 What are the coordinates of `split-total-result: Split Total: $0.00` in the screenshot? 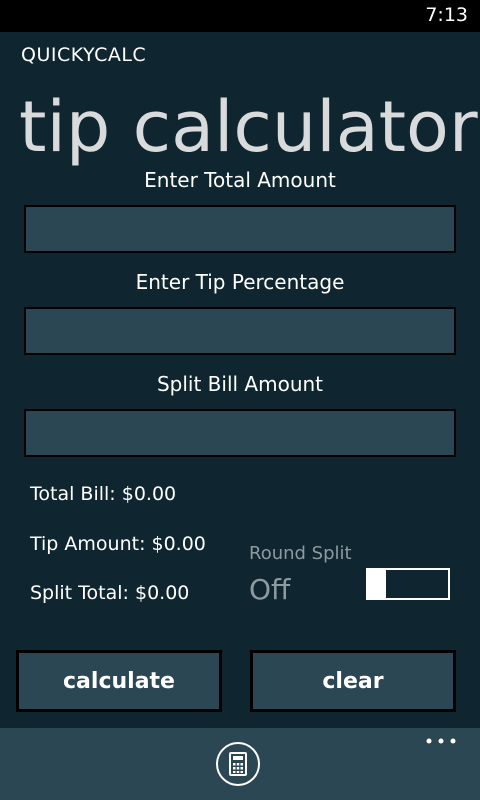 It's located at (110, 593).